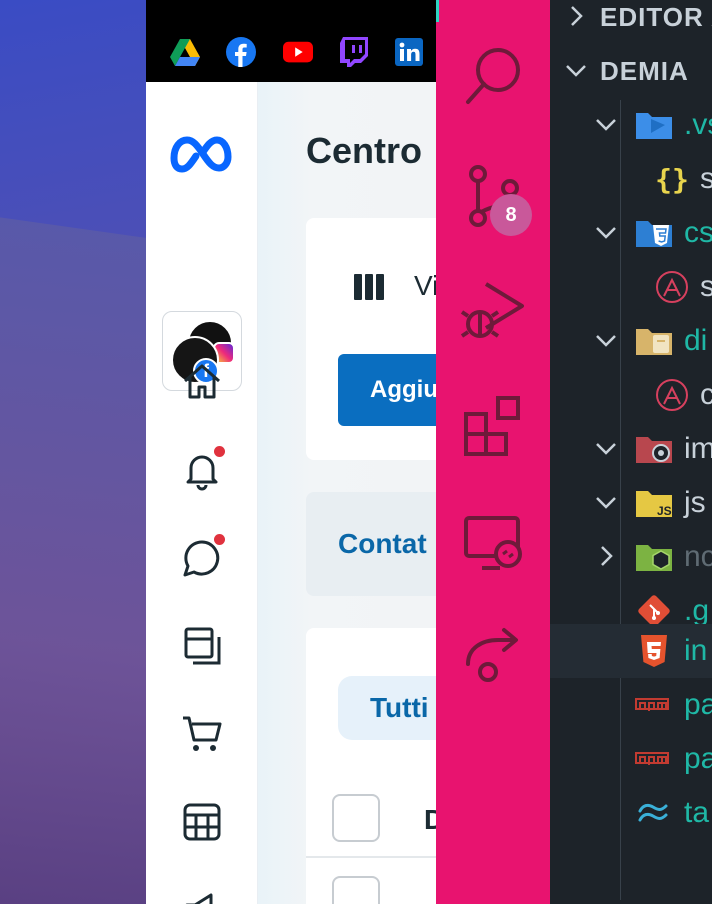 Image resolution: width=712 pixels, height=904 pixels. Describe the element at coordinates (219, 451) in the screenshot. I see `notification-dot` at that location.